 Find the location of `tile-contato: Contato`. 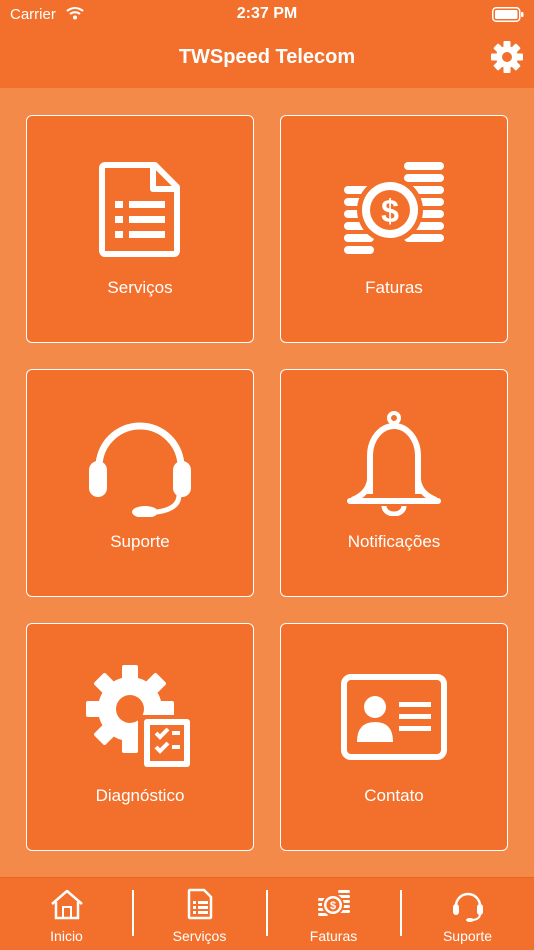

tile-contato: Contato is located at coordinates (394, 737).